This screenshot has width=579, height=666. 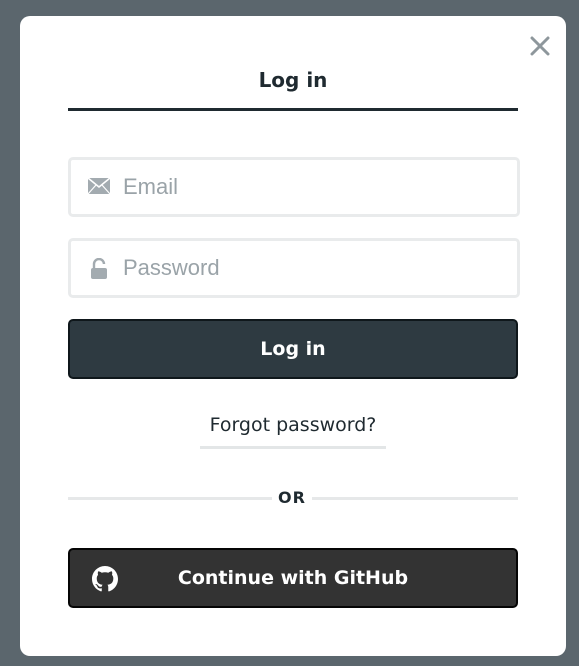 What do you see at coordinates (415, 498) in the screenshot?
I see `divider-line-right` at bounding box center [415, 498].